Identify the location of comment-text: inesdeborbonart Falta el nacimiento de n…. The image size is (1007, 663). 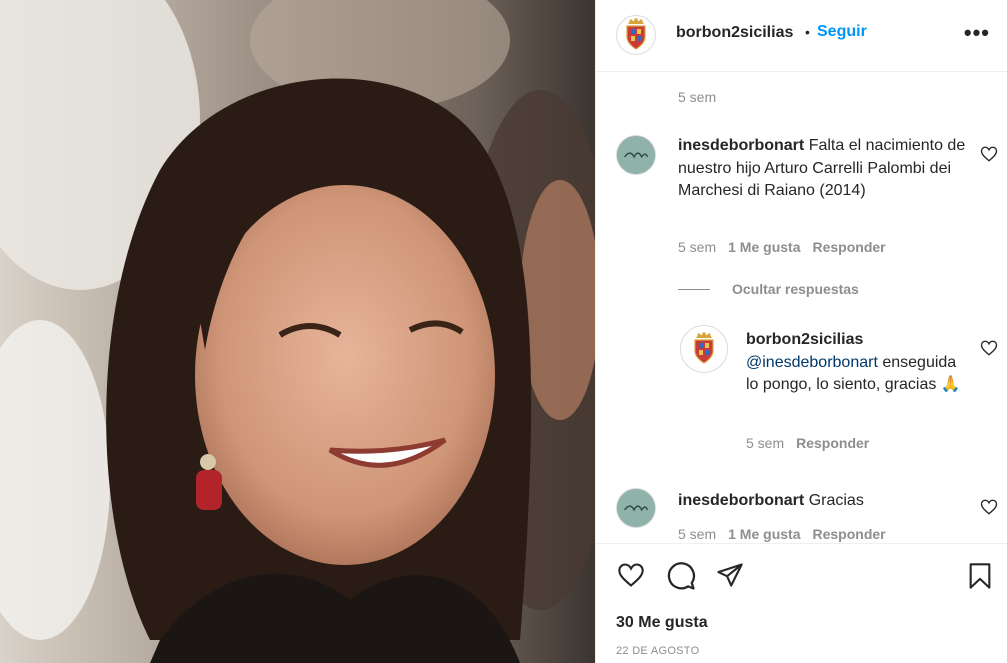
(823, 169).